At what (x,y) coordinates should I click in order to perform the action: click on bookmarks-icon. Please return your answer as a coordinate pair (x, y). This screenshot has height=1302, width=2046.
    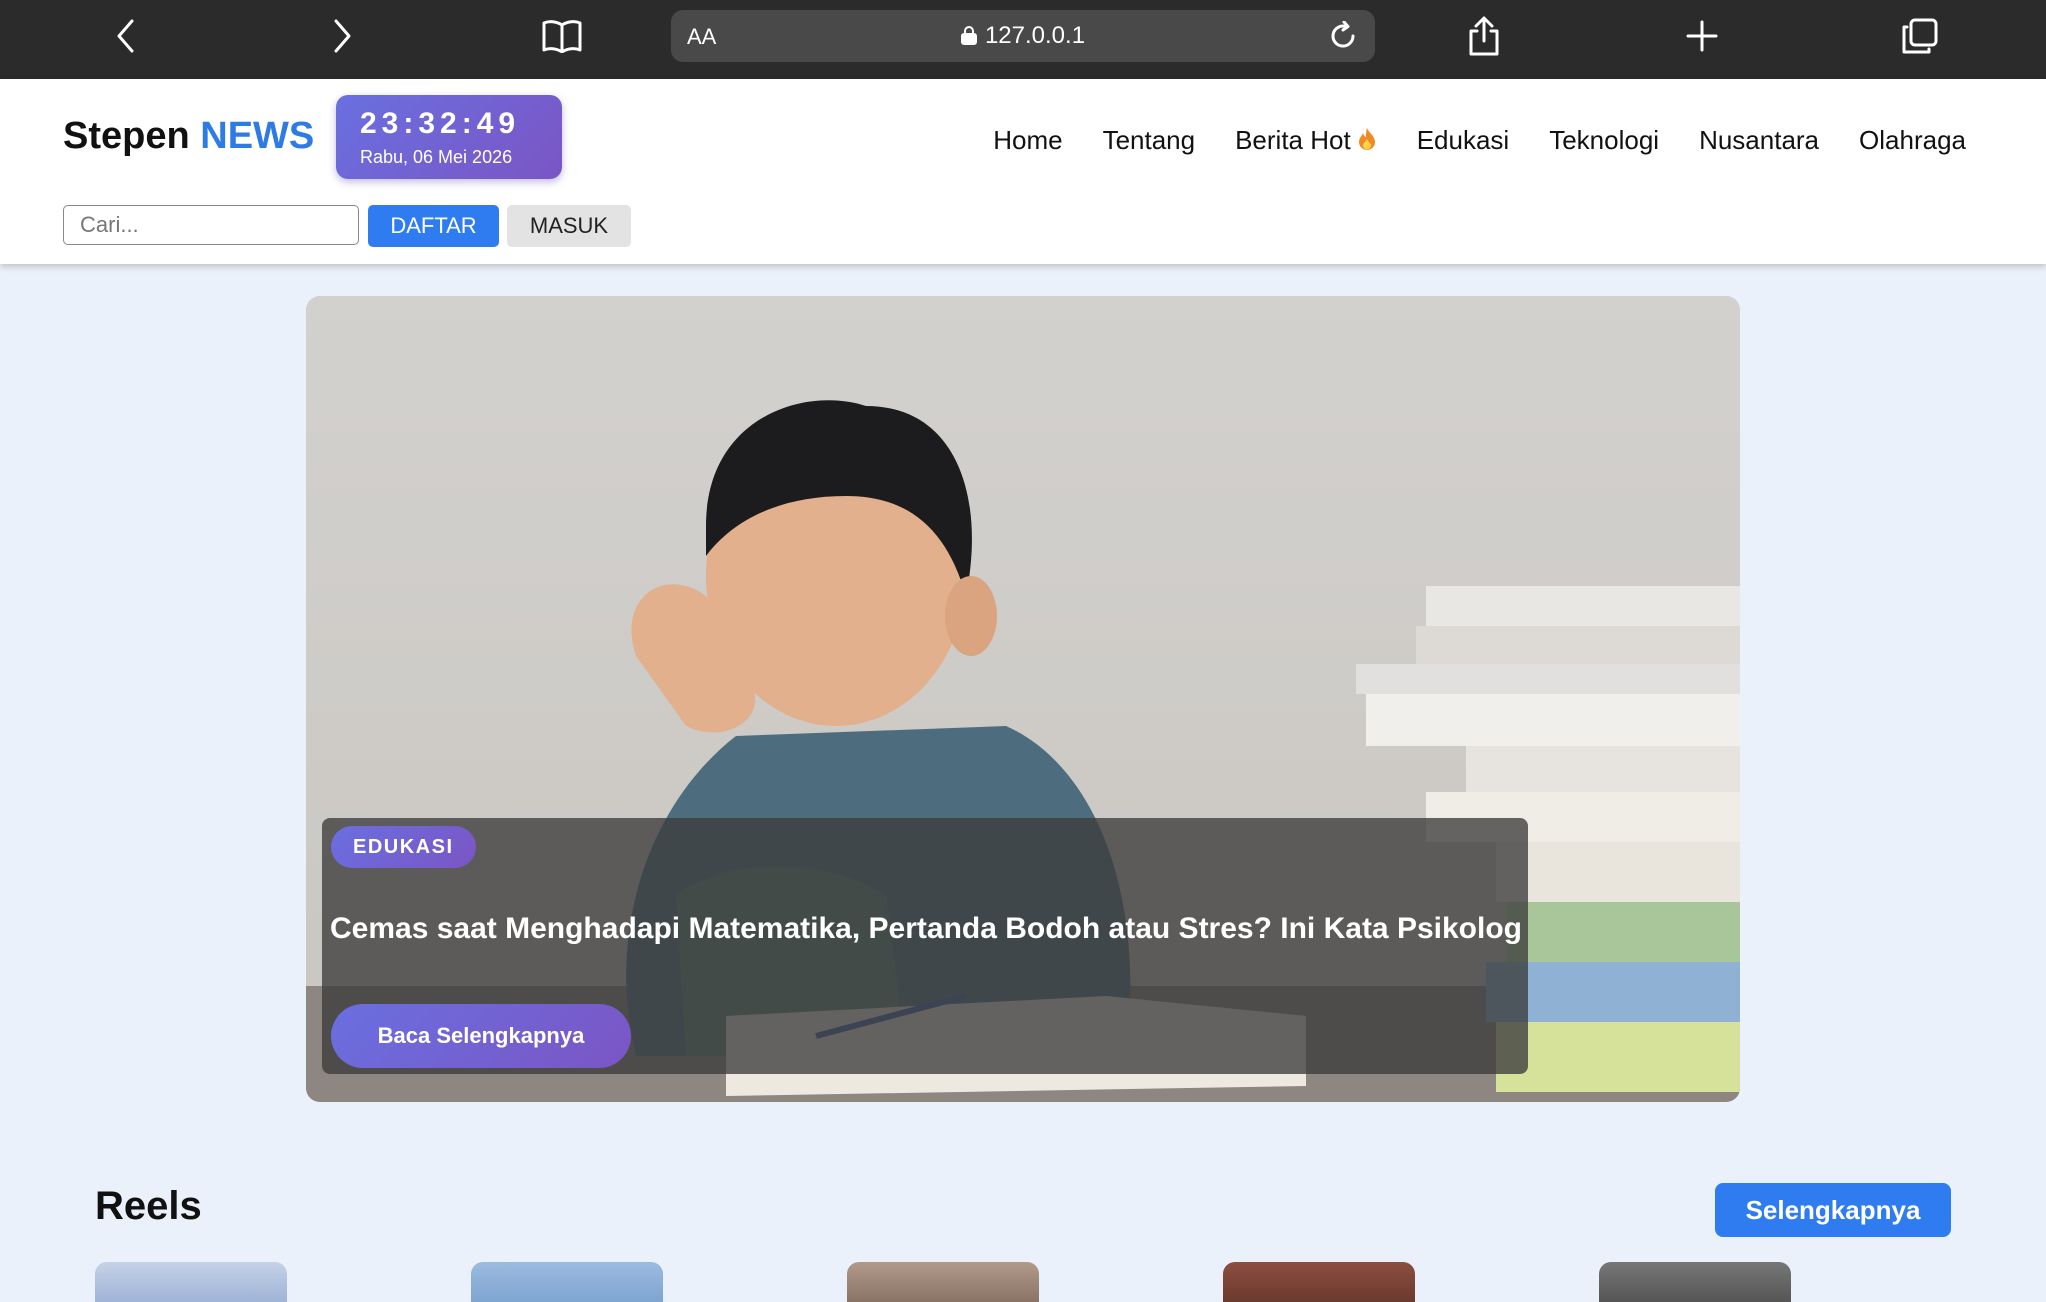
    Looking at the image, I should click on (562, 36).